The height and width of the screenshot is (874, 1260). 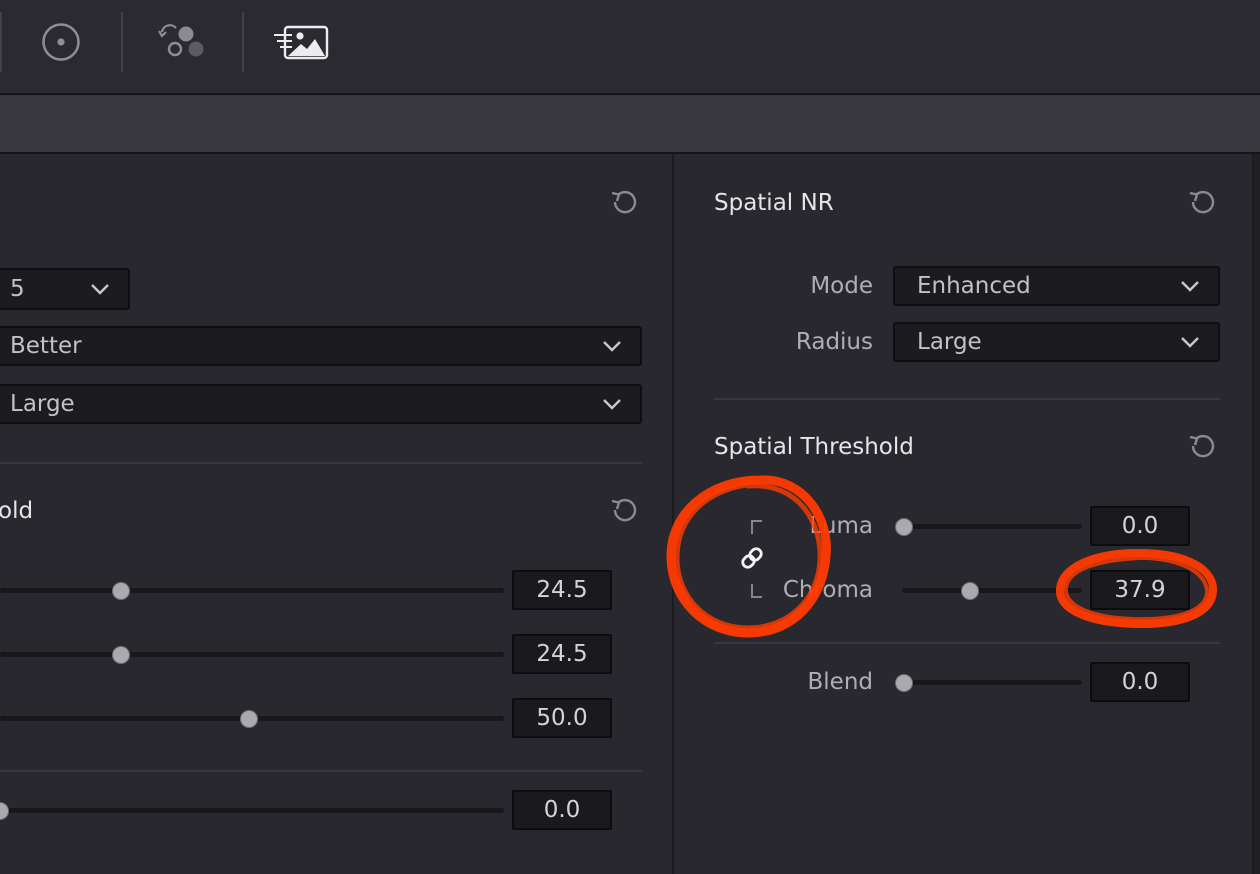 I want to click on temporal-threshold-heading: old, so click(x=17, y=511).